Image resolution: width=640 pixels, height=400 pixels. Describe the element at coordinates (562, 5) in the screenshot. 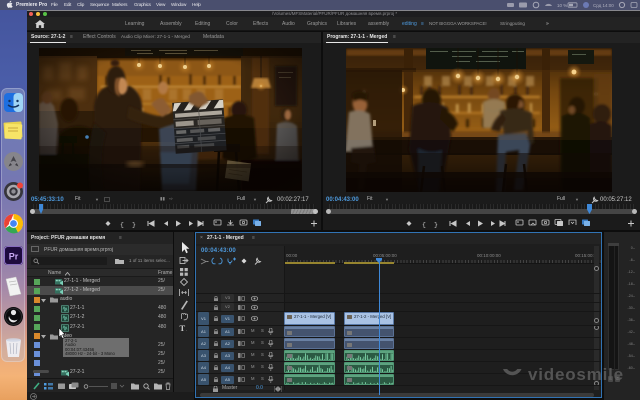

I see `svg-text: 10 %` at that location.